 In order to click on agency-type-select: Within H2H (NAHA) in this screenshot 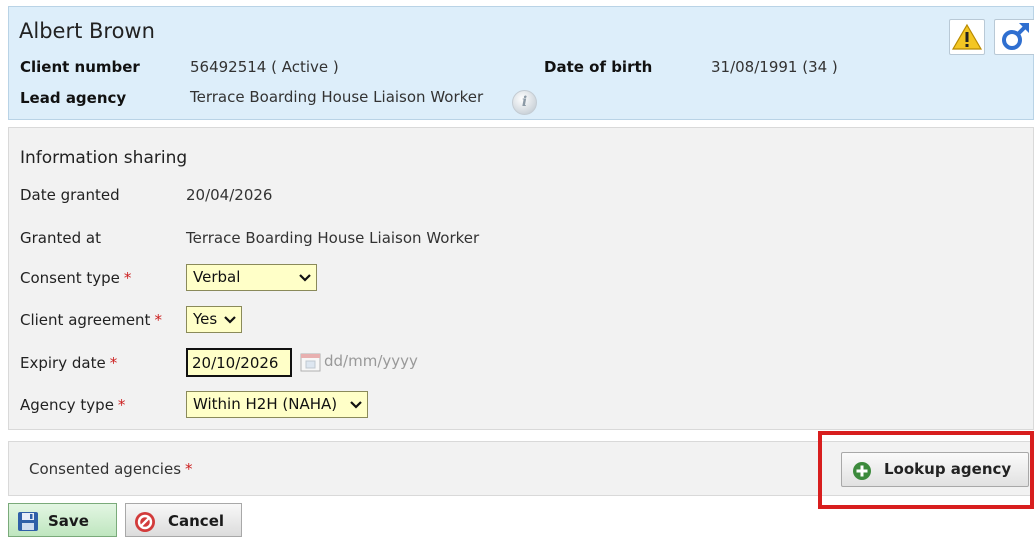, I will do `click(277, 404)`.